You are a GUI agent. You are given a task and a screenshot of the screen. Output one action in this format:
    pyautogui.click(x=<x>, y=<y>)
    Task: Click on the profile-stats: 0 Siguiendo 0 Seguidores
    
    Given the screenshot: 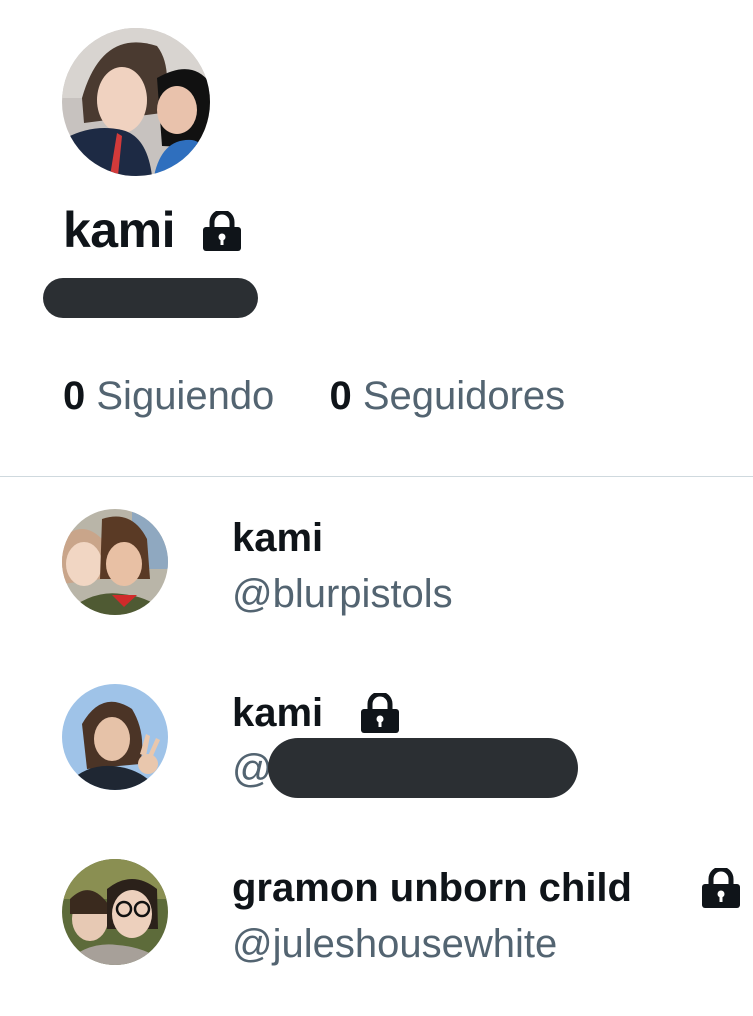 What is the action you would take?
    pyautogui.click(x=314, y=396)
    